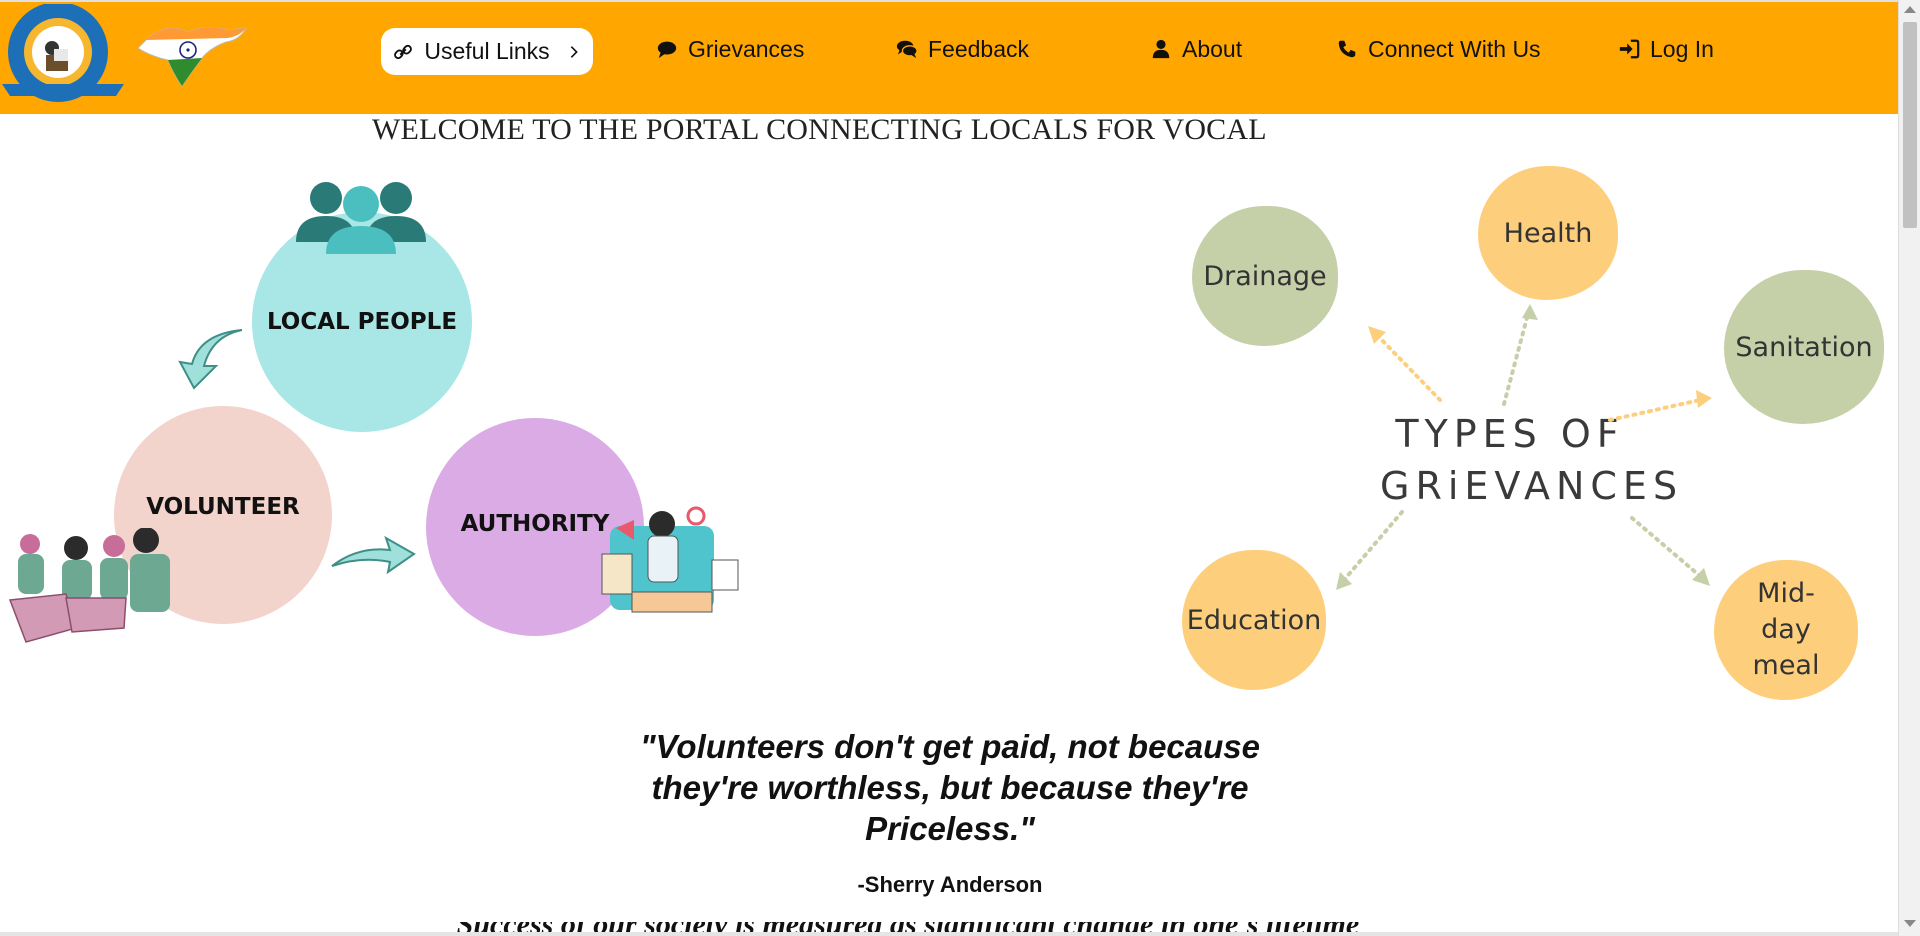  Describe the element at coordinates (89, 585) in the screenshot. I see `volunteers-illustration` at that location.